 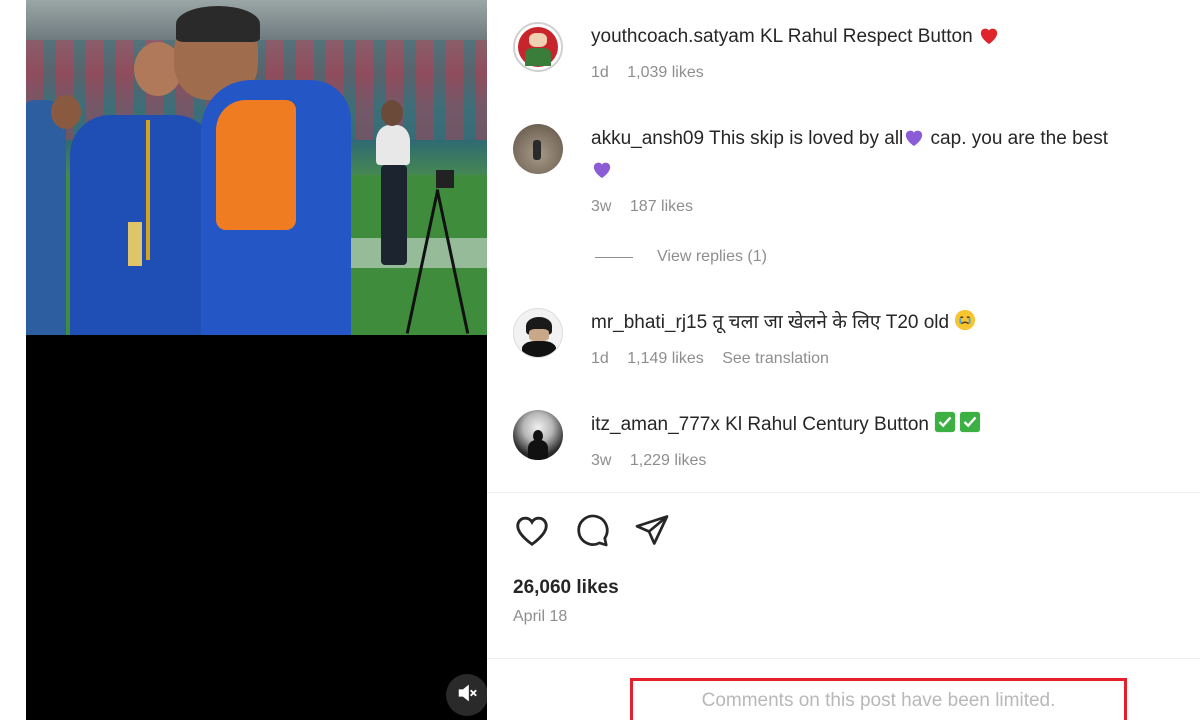 What do you see at coordinates (614, 257) in the screenshot?
I see `replies-divider` at bounding box center [614, 257].